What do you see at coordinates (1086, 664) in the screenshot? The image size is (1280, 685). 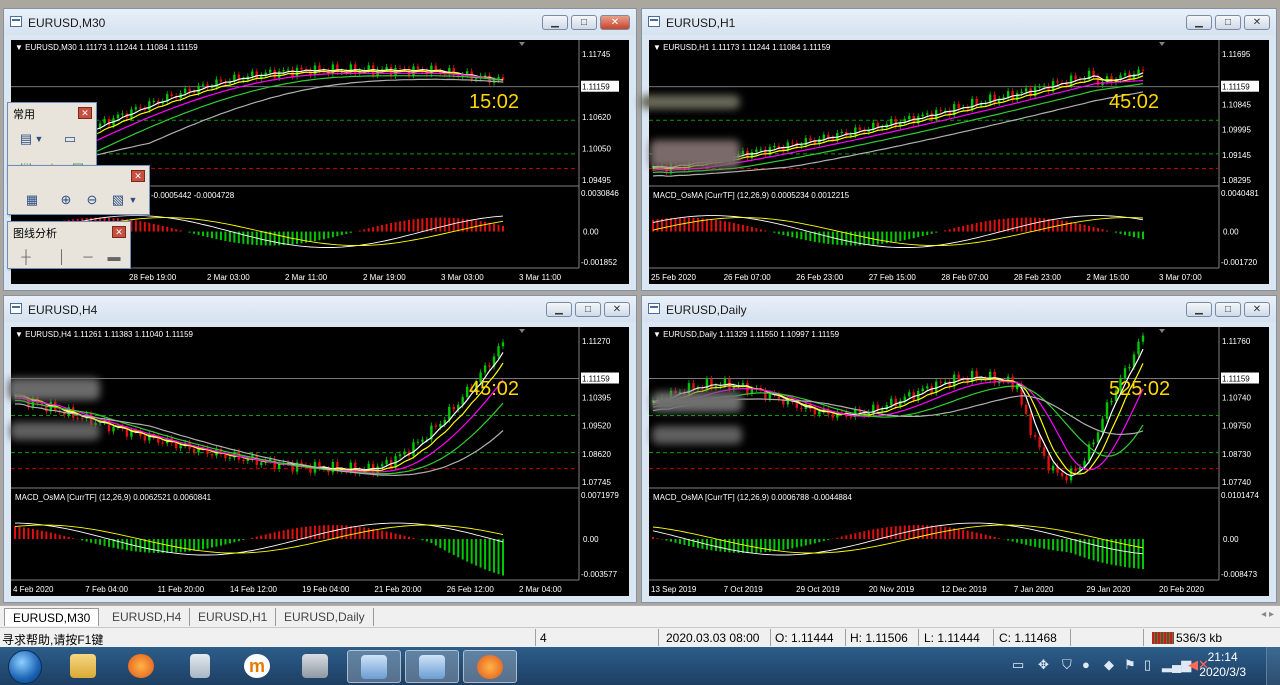 I see `chat-icon: ●` at bounding box center [1086, 664].